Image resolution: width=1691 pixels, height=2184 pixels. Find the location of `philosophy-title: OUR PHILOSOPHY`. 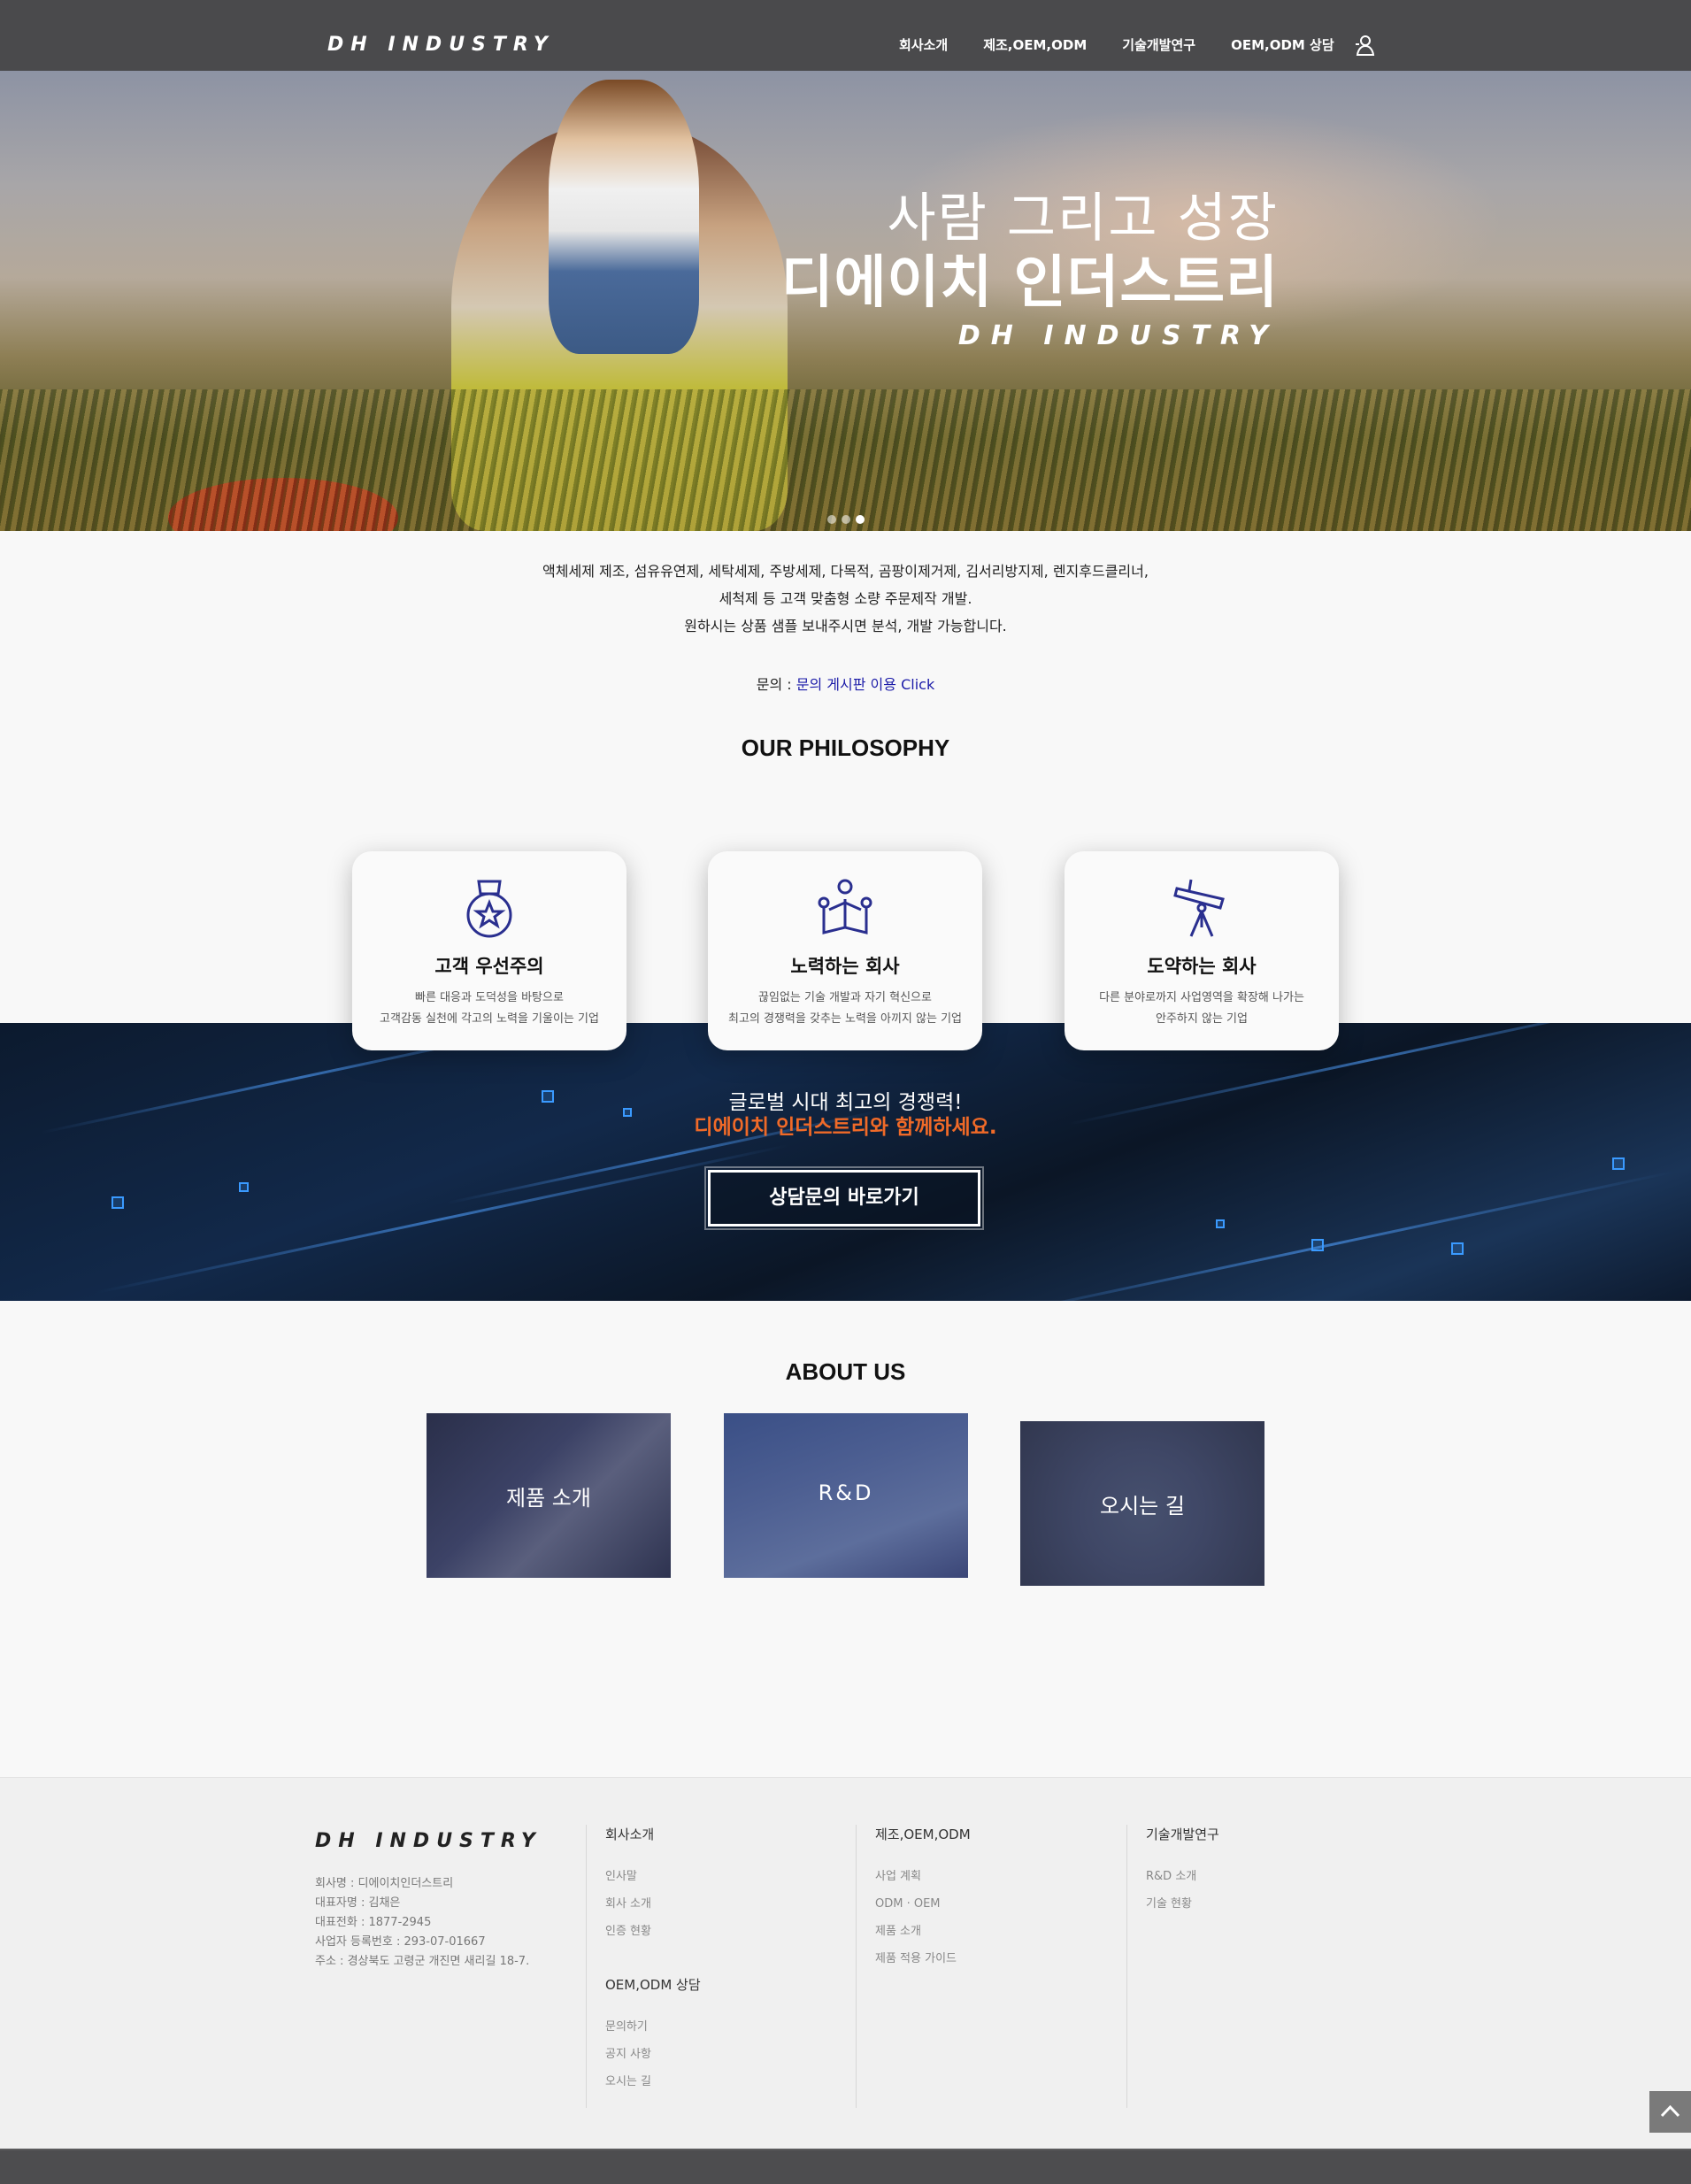

philosophy-title: OUR PHILOSOPHY is located at coordinates (845, 747).